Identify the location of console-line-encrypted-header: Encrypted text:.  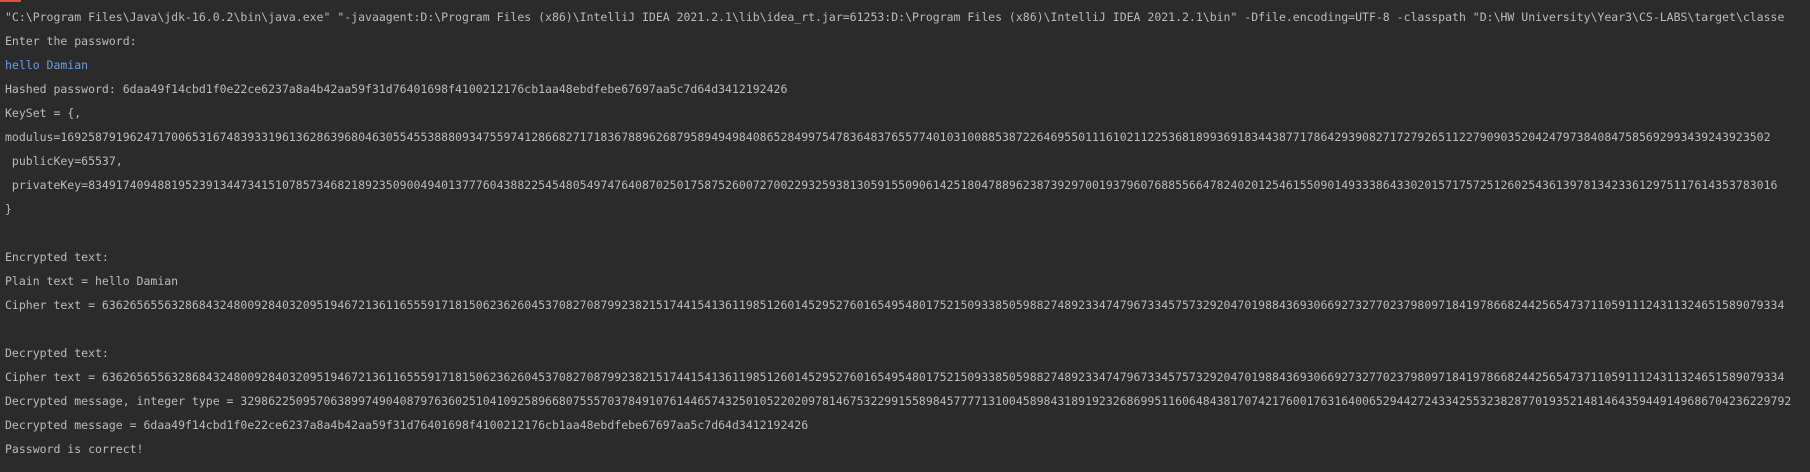
(57, 257).